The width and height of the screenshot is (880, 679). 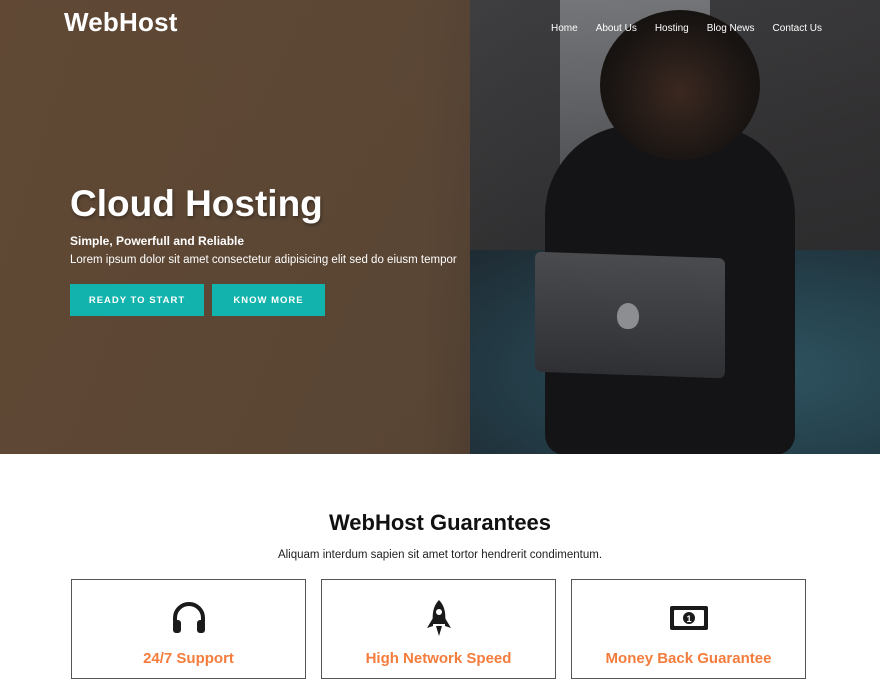 I want to click on guarantee-card-title: High Network Speed, so click(x=438, y=658).